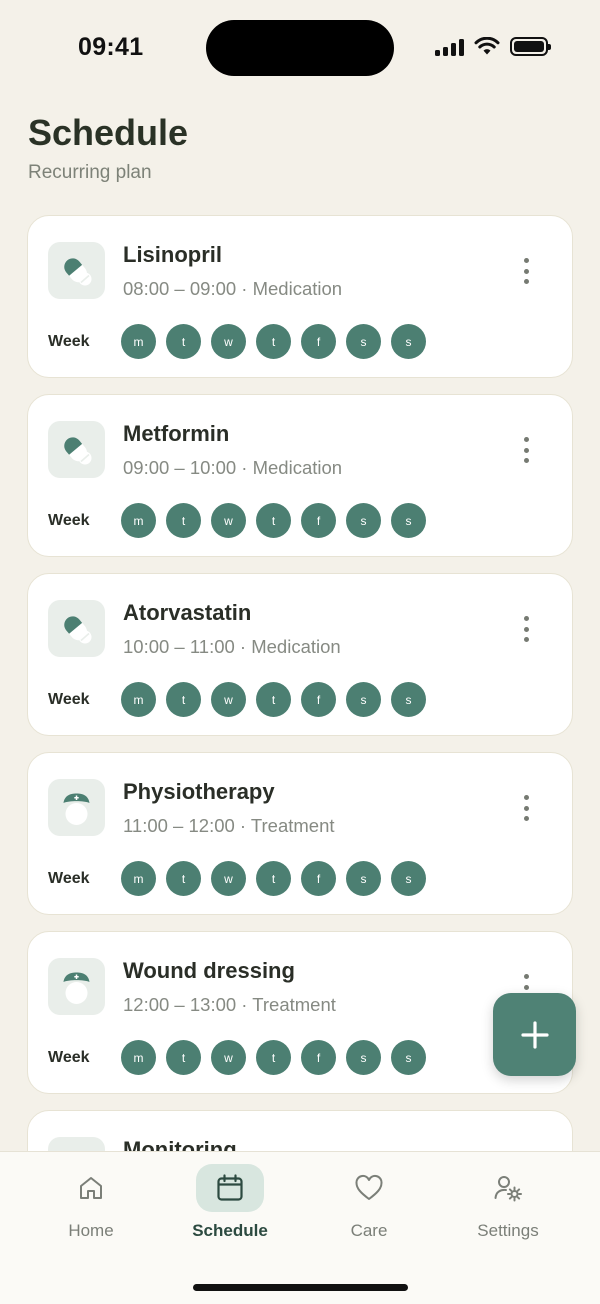 The width and height of the screenshot is (600, 1304). I want to click on home-indicator, so click(300, 1287).